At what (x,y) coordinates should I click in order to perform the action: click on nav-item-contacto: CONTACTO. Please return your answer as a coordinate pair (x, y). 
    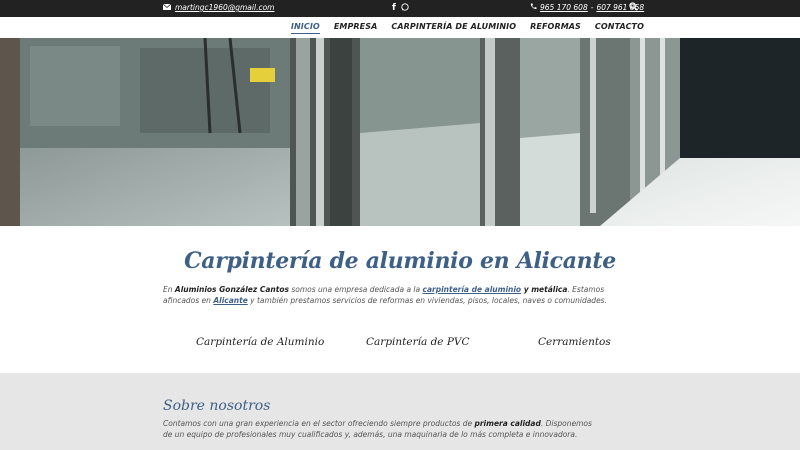
    Looking at the image, I should click on (619, 28).